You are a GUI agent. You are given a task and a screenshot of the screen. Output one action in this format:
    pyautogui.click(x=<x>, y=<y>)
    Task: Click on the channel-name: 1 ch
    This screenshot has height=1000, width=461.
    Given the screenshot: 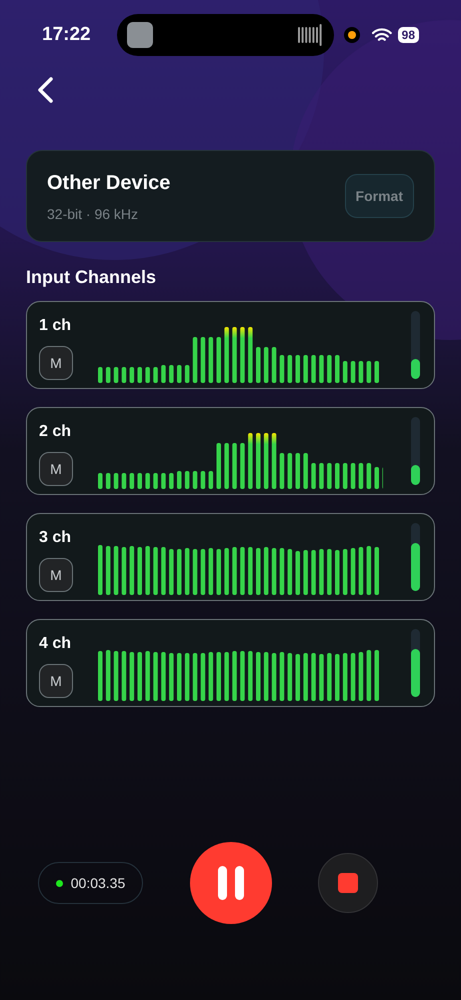 What is the action you would take?
    pyautogui.click(x=55, y=326)
    